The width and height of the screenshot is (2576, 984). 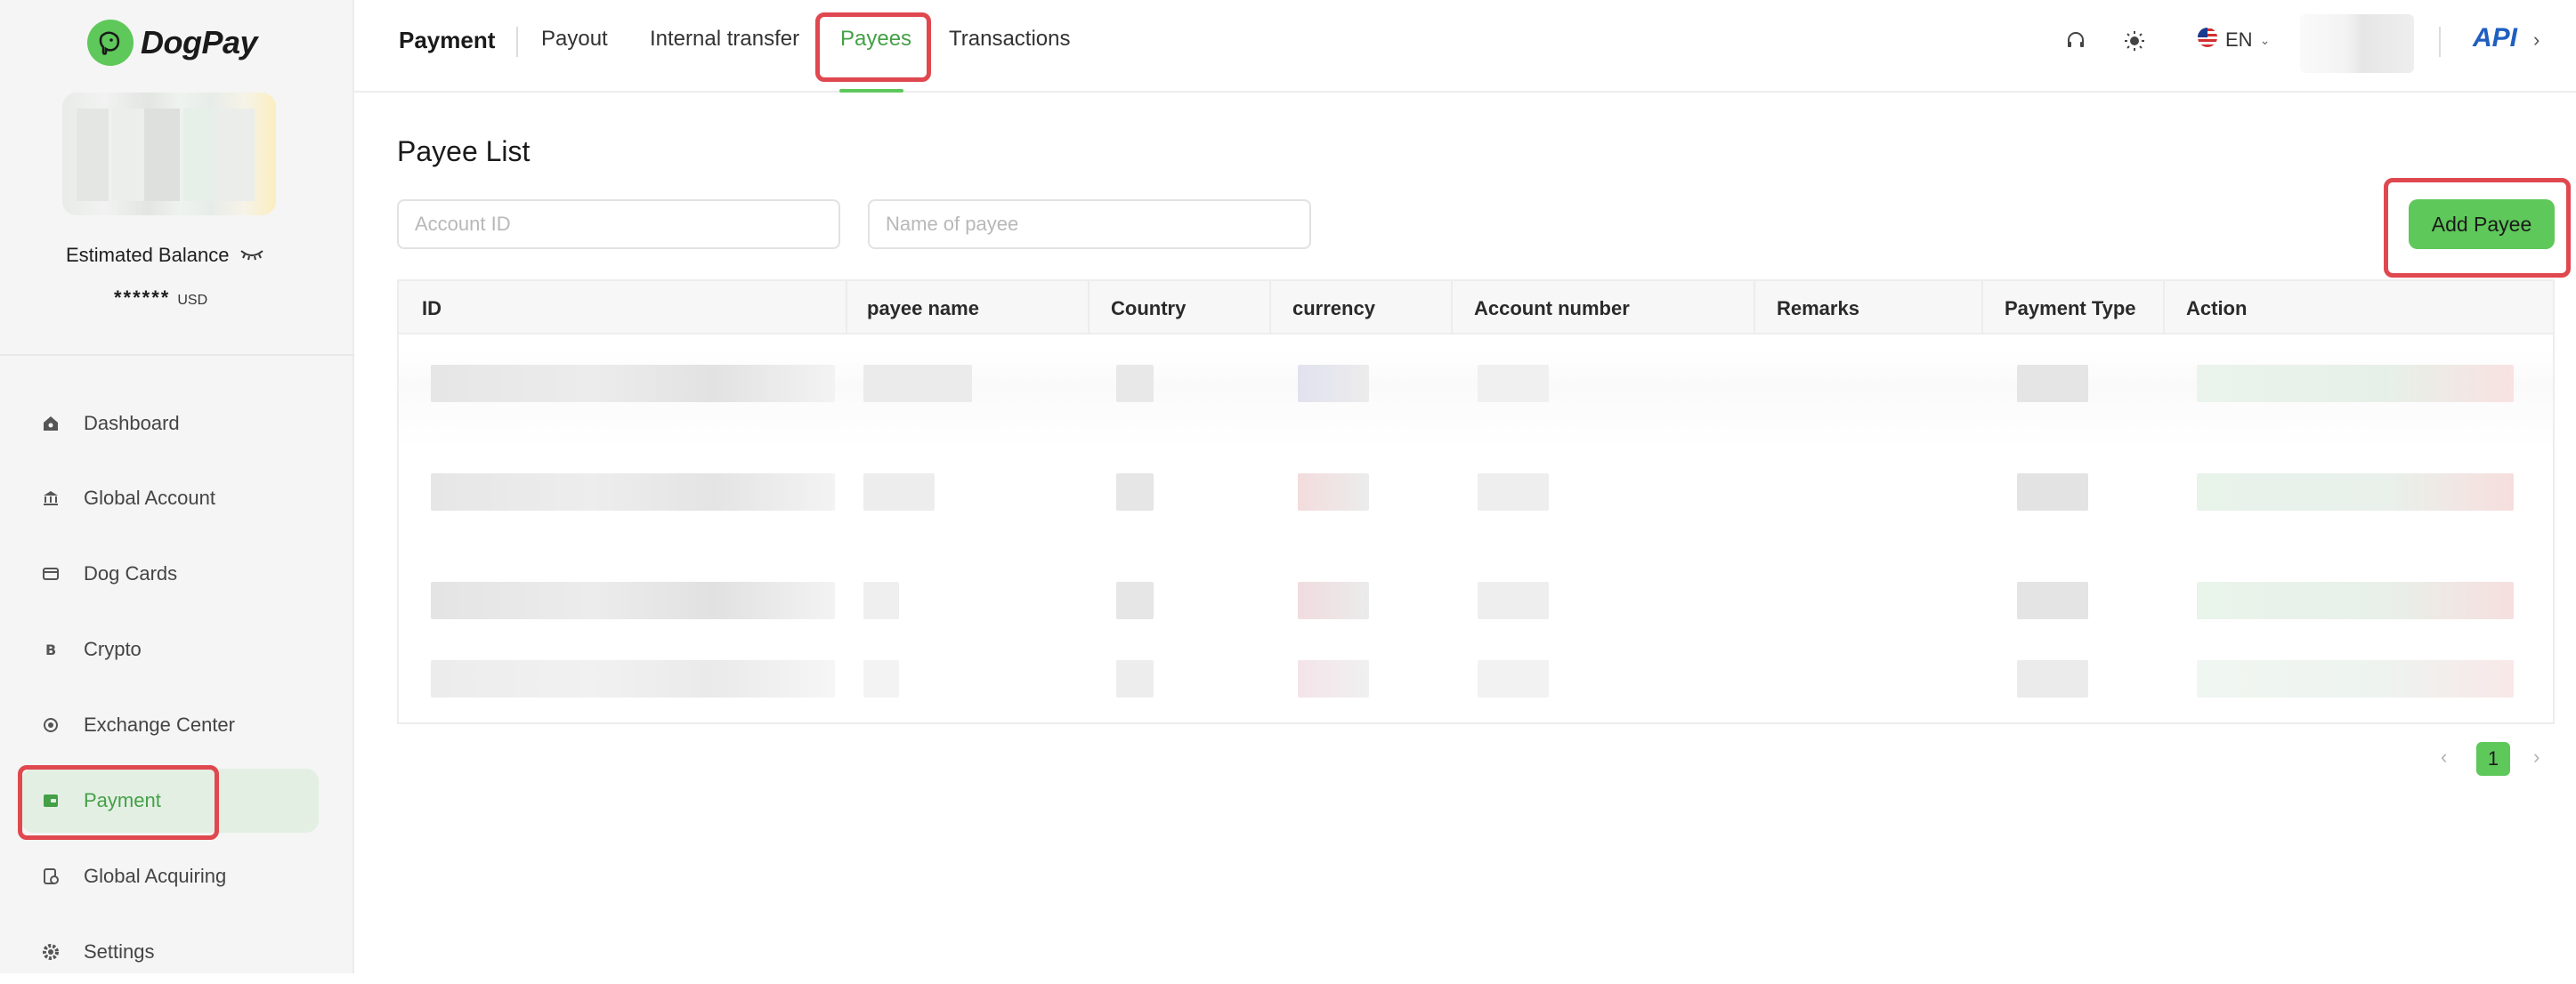 I want to click on sidebar-item-dashboard: Dashboard, so click(x=170, y=423).